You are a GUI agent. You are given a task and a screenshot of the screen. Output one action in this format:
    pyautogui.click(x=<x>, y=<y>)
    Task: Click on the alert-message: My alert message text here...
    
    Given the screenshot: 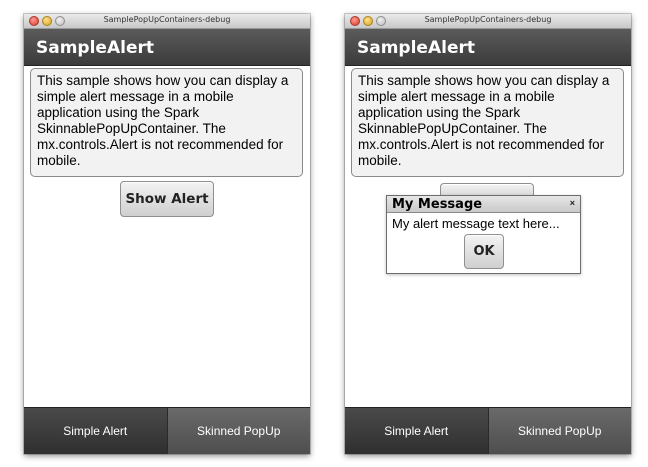 What is the action you would take?
    pyautogui.click(x=476, y=223)
    